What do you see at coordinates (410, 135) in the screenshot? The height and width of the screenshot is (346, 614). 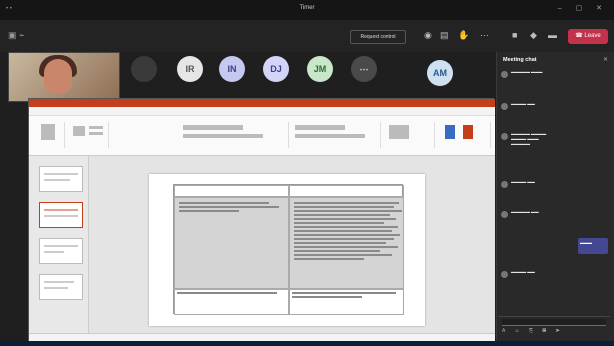 I see `drawing-group` at bounding box center [410, 135].